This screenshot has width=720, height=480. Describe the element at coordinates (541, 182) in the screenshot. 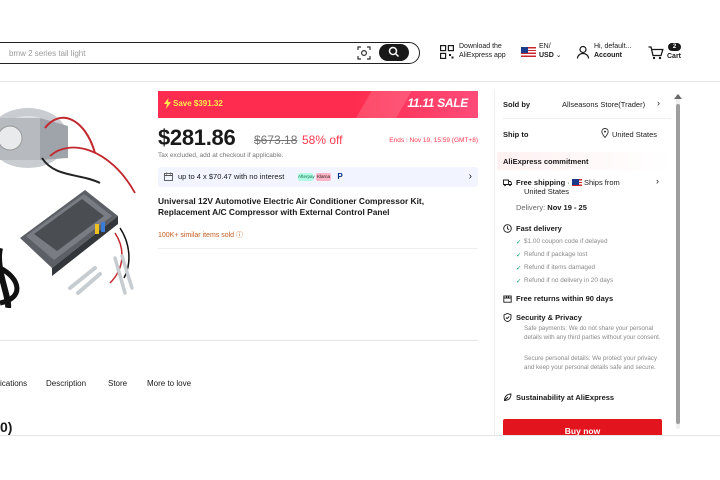

I see `free-shipping-label: Free shipping` at that location.